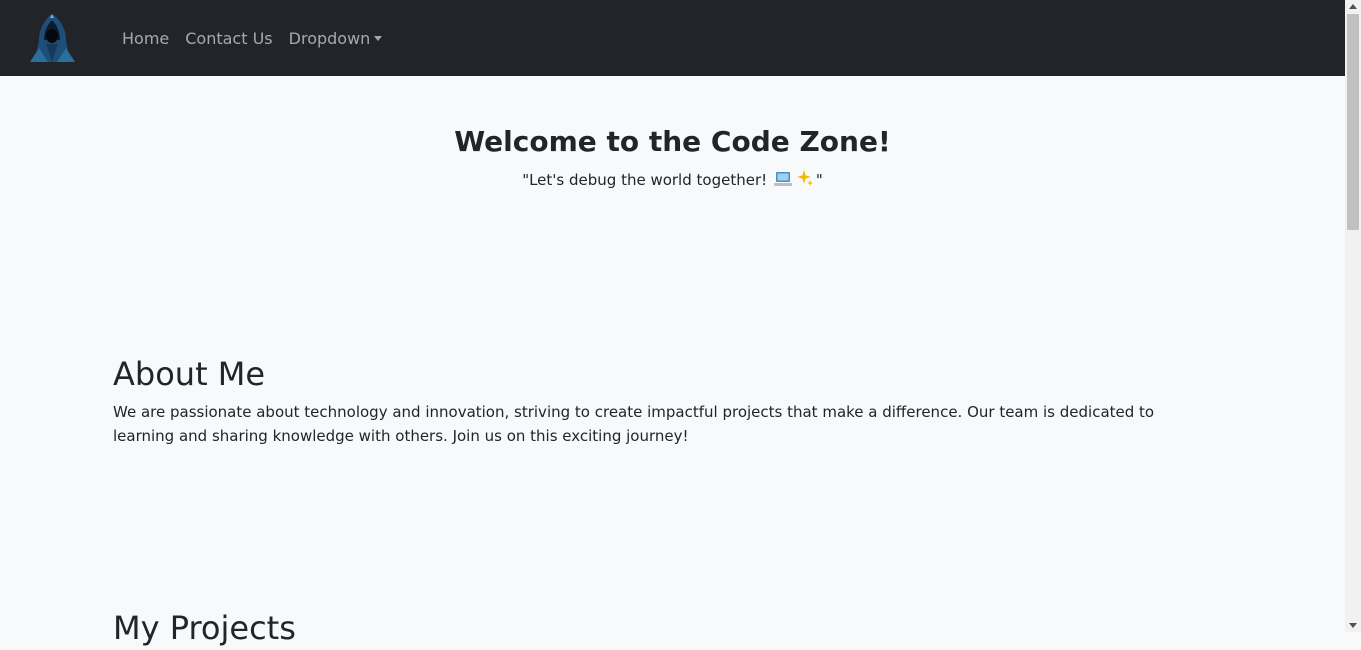 The height and width of the screenshot is (650, 1361). I want to click on vertical-scrollbar, so click(1353, 316).